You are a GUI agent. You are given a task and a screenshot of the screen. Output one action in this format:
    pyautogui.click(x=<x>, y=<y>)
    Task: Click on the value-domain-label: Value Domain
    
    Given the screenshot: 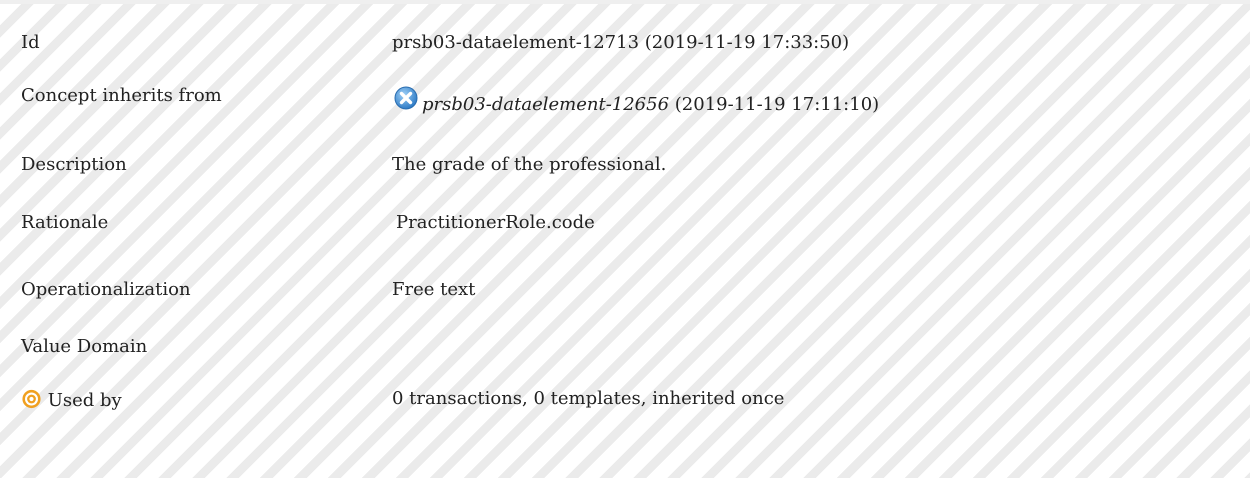 What is the action you would take?
    pyautogui.click(x=84, y=346)
    